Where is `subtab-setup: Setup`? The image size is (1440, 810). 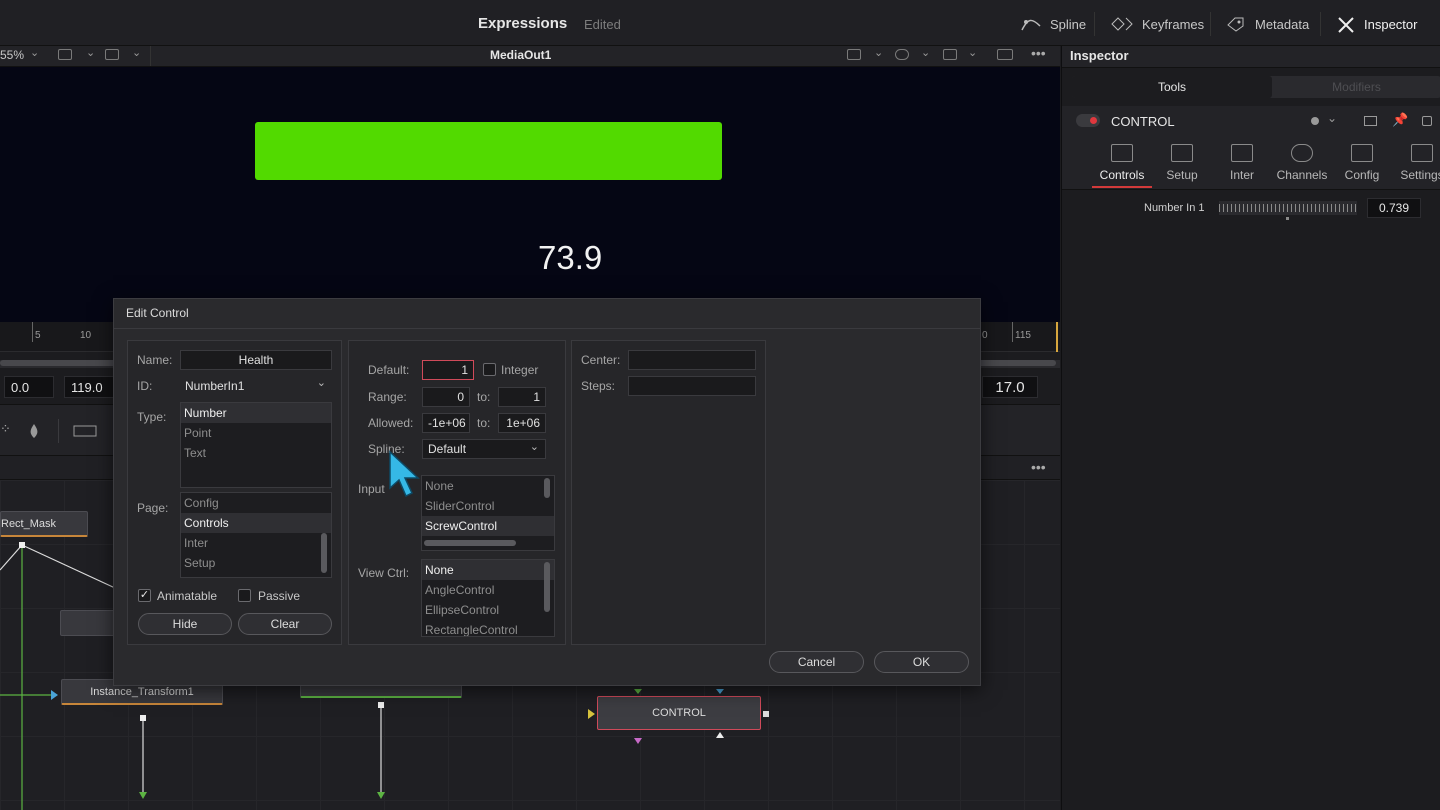 subtab-setup: Setup is located at coordinates (1182, 165).